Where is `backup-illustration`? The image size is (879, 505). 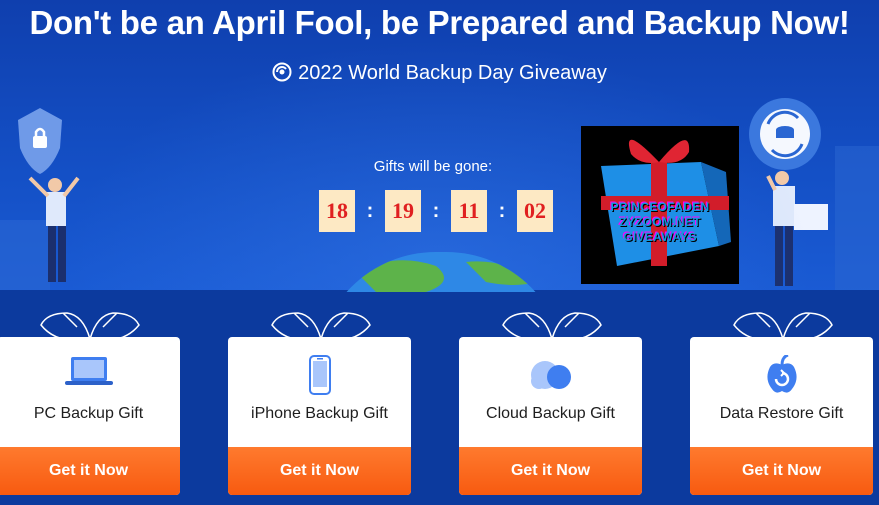
backup-illustration is located at coordinates (814, 195).